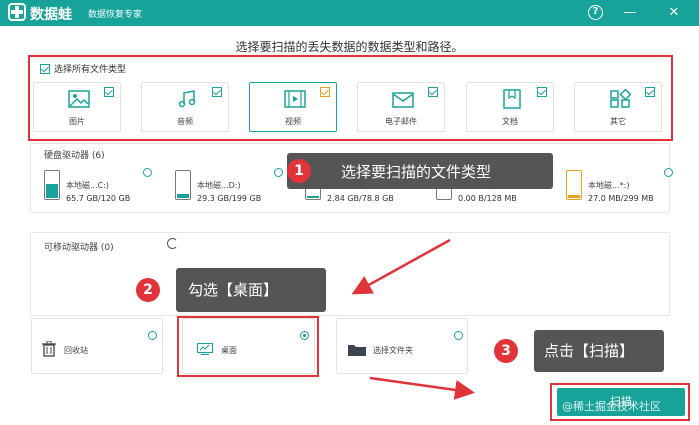 The height and width of the screenshot is (425, 699). I want to click on callout-step-2: 2 勾选【桌面】, so click(231, 290).